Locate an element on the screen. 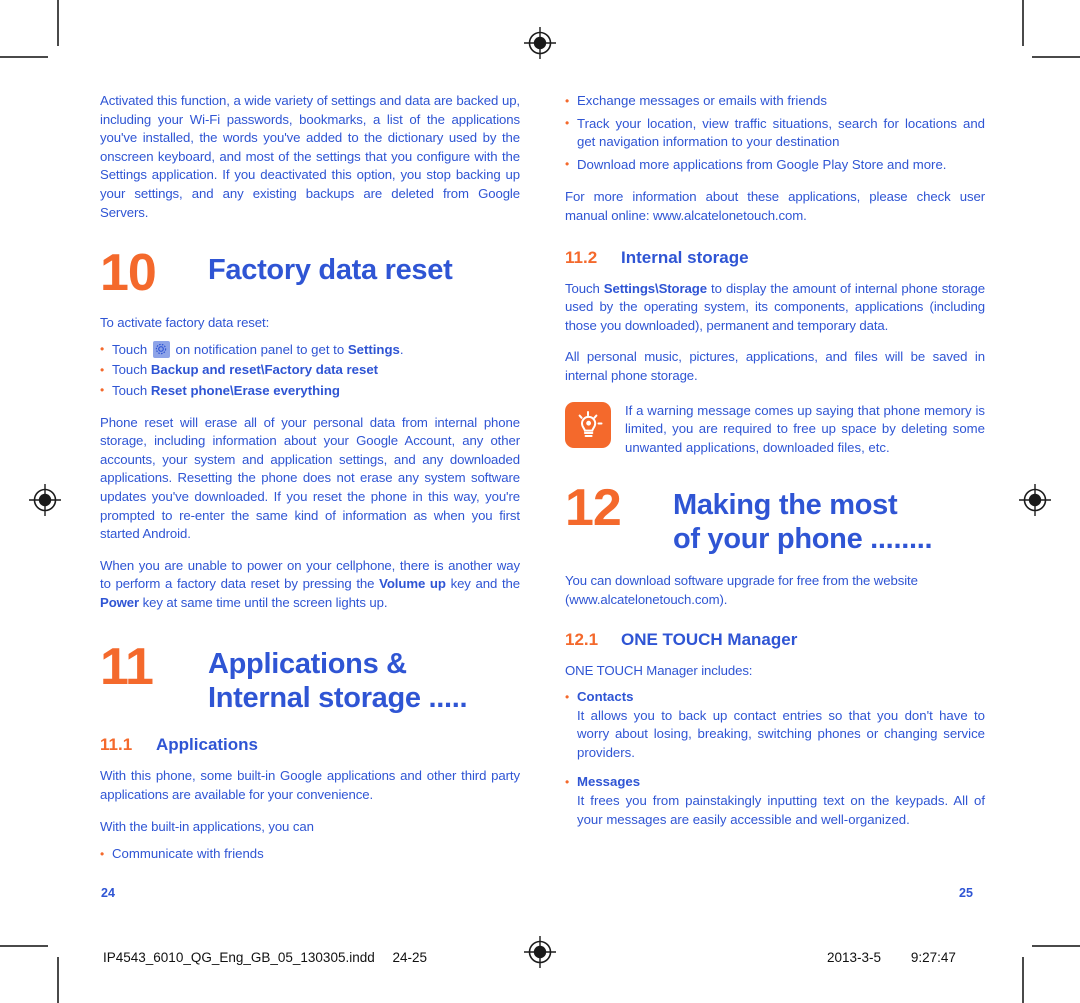  crop-mark-top-left-horizontal is located at coordinates (24, 57).